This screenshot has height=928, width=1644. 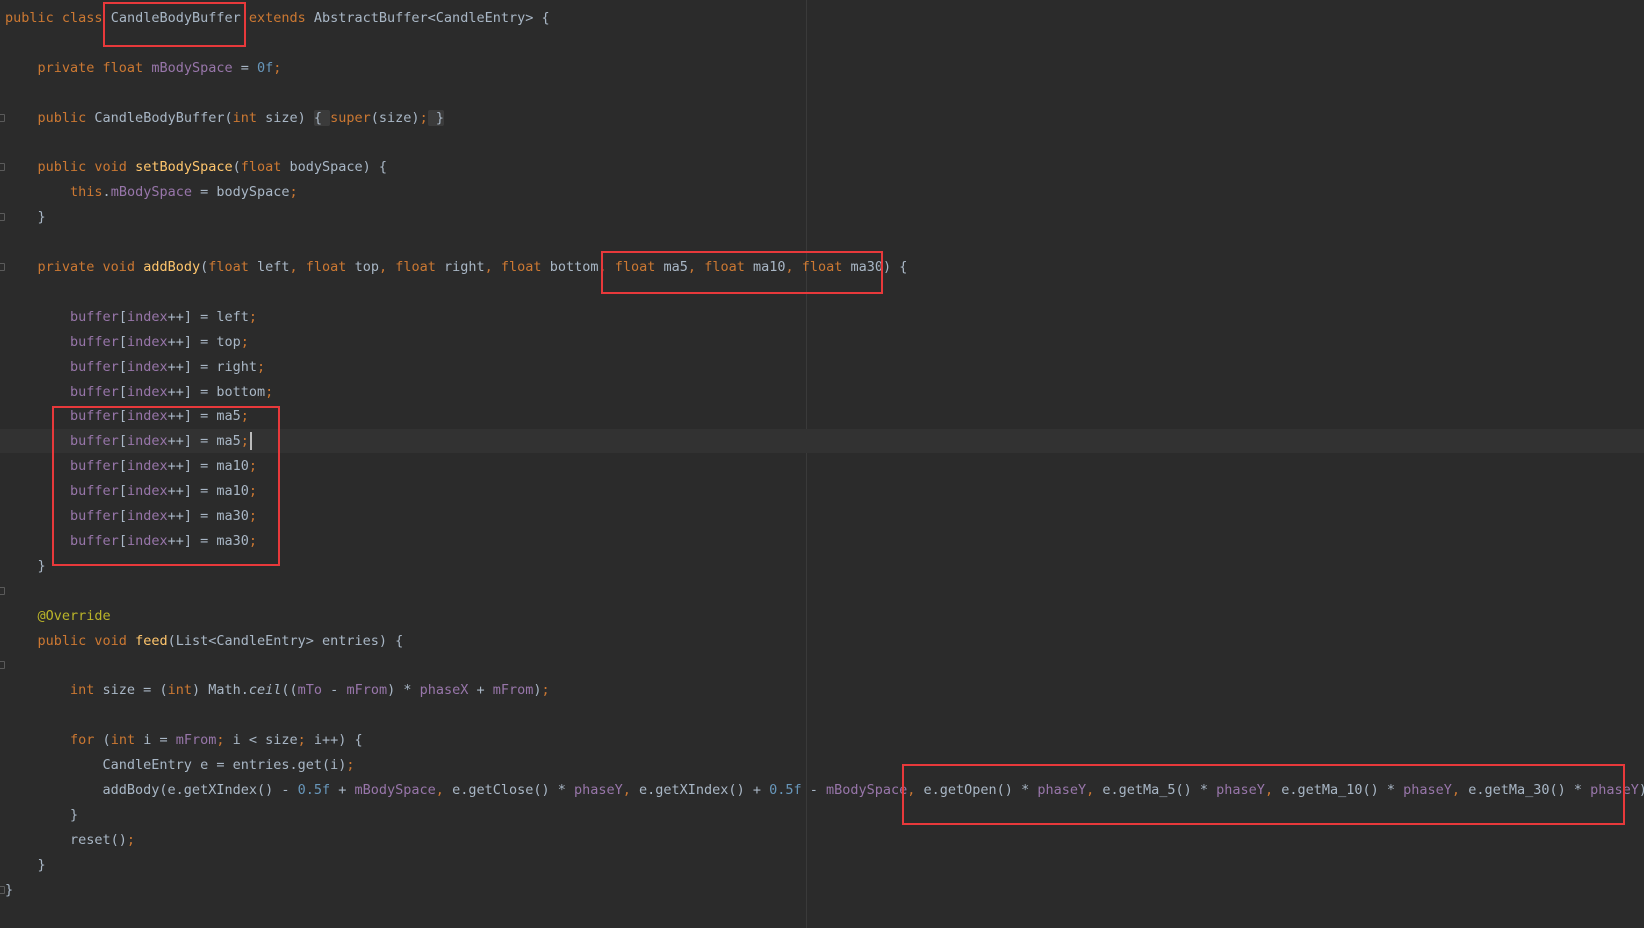 What do you see at coordinates (822, 392) in the screenshot?
I see `code-line: buffer[index++] = bottom;` at bounding box center [822, 392].